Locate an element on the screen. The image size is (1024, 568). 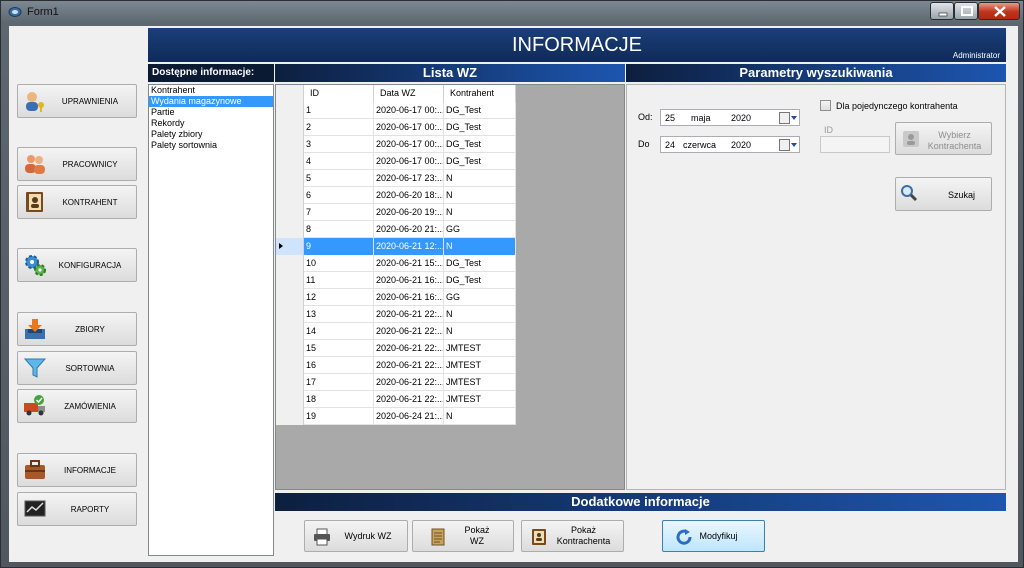
maximize-button is located at coordinates (966, 11).